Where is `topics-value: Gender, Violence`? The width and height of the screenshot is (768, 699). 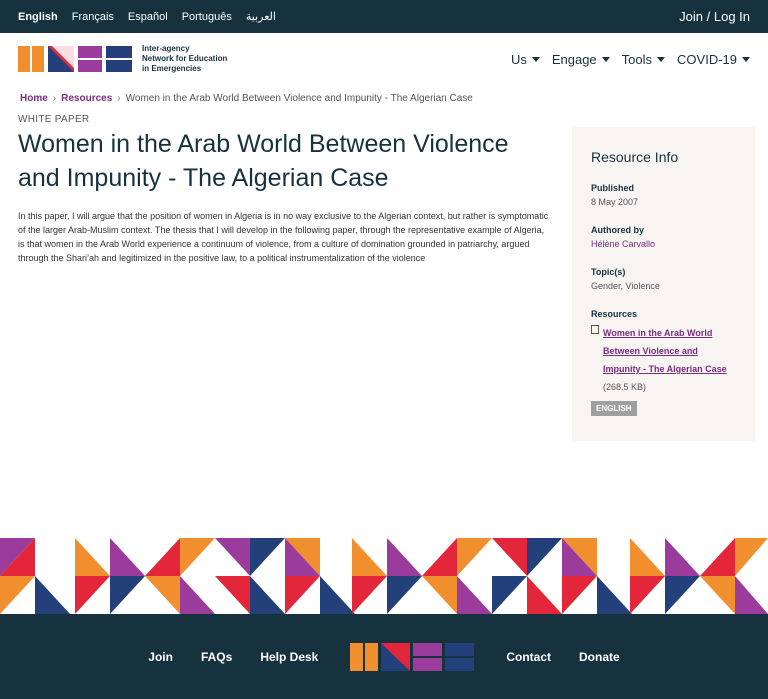
topics-value: Gender, Violence is located at coordinates (625, 286).